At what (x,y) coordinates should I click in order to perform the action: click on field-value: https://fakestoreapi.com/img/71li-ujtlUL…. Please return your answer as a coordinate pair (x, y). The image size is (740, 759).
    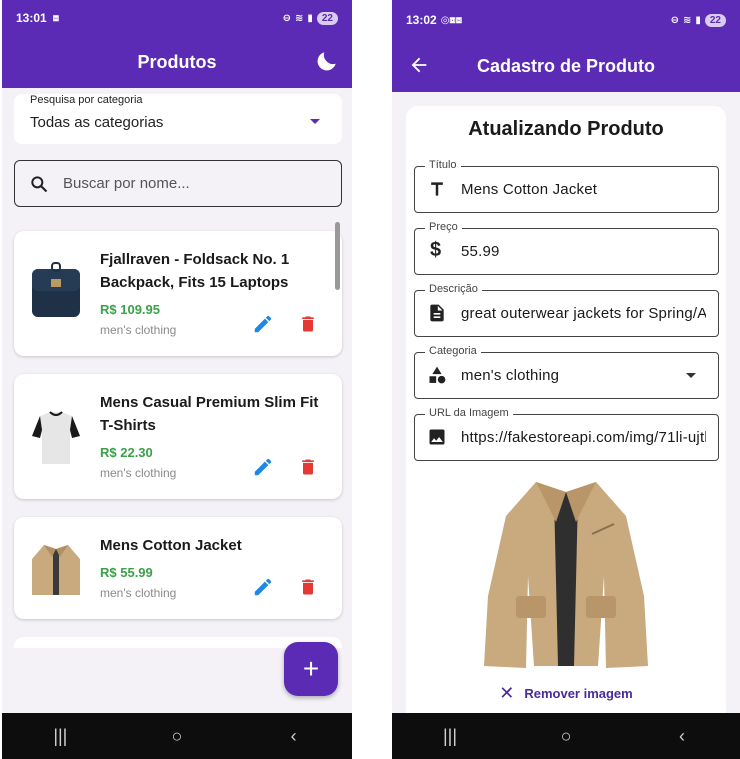
    Looking at the image, I should click on (583, 437).